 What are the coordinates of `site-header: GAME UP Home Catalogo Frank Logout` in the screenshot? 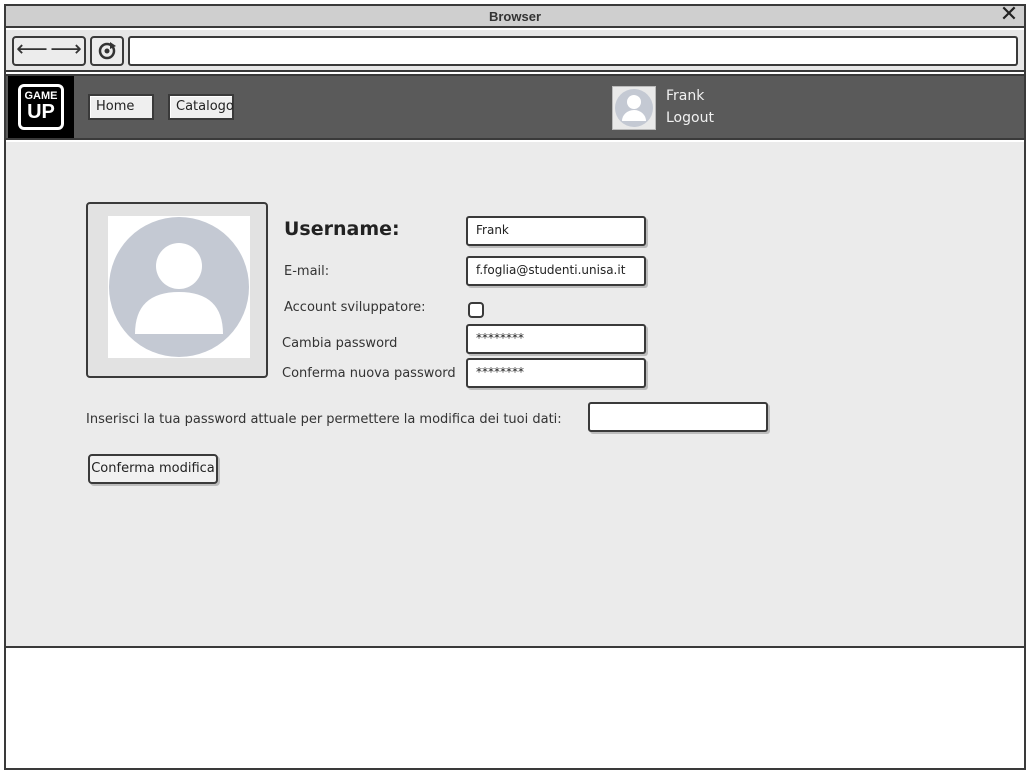 It's located at (515, 107).